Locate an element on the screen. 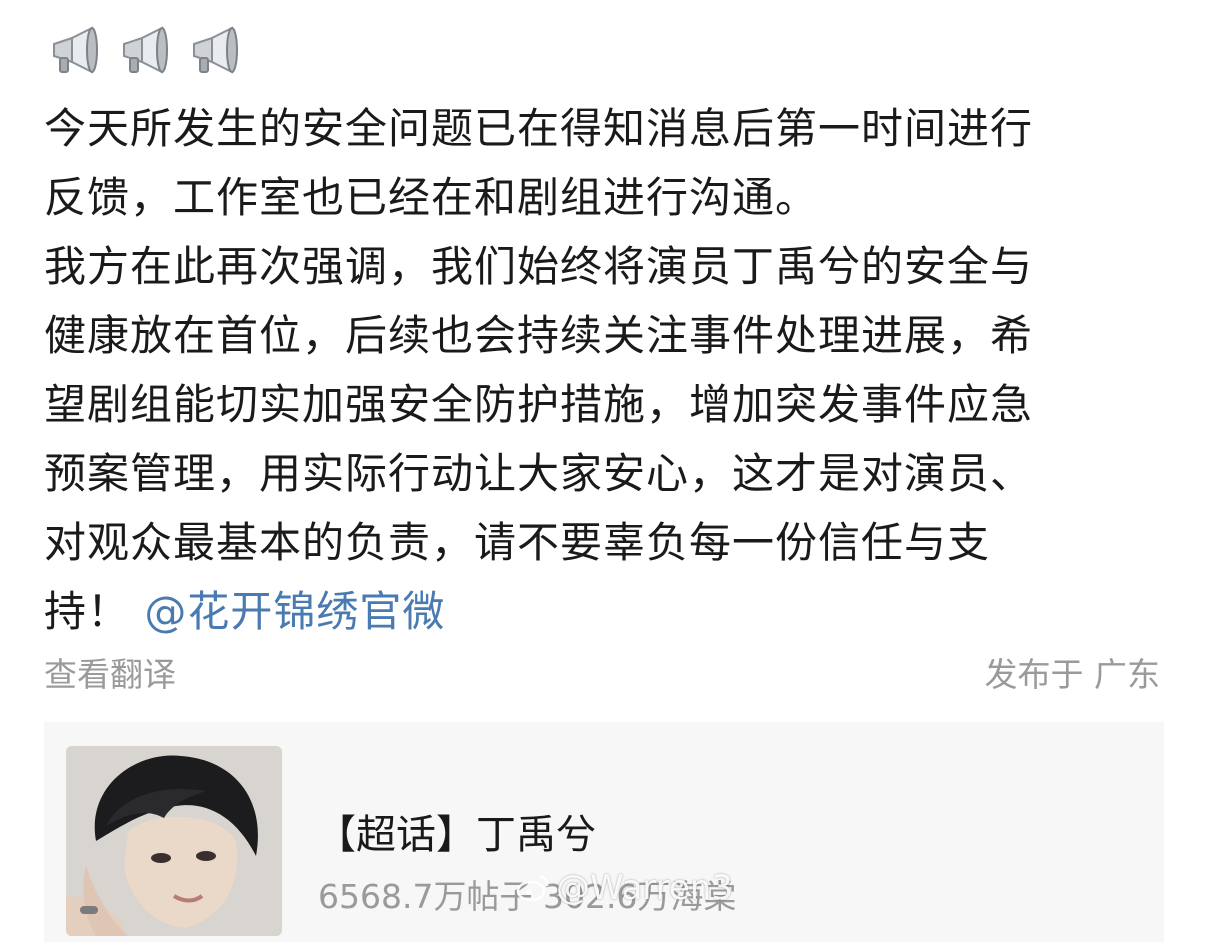  post-text-line: 今天所发生的安全问题已在得知消息后第一时间进行 is located at coordinates (539, 128).